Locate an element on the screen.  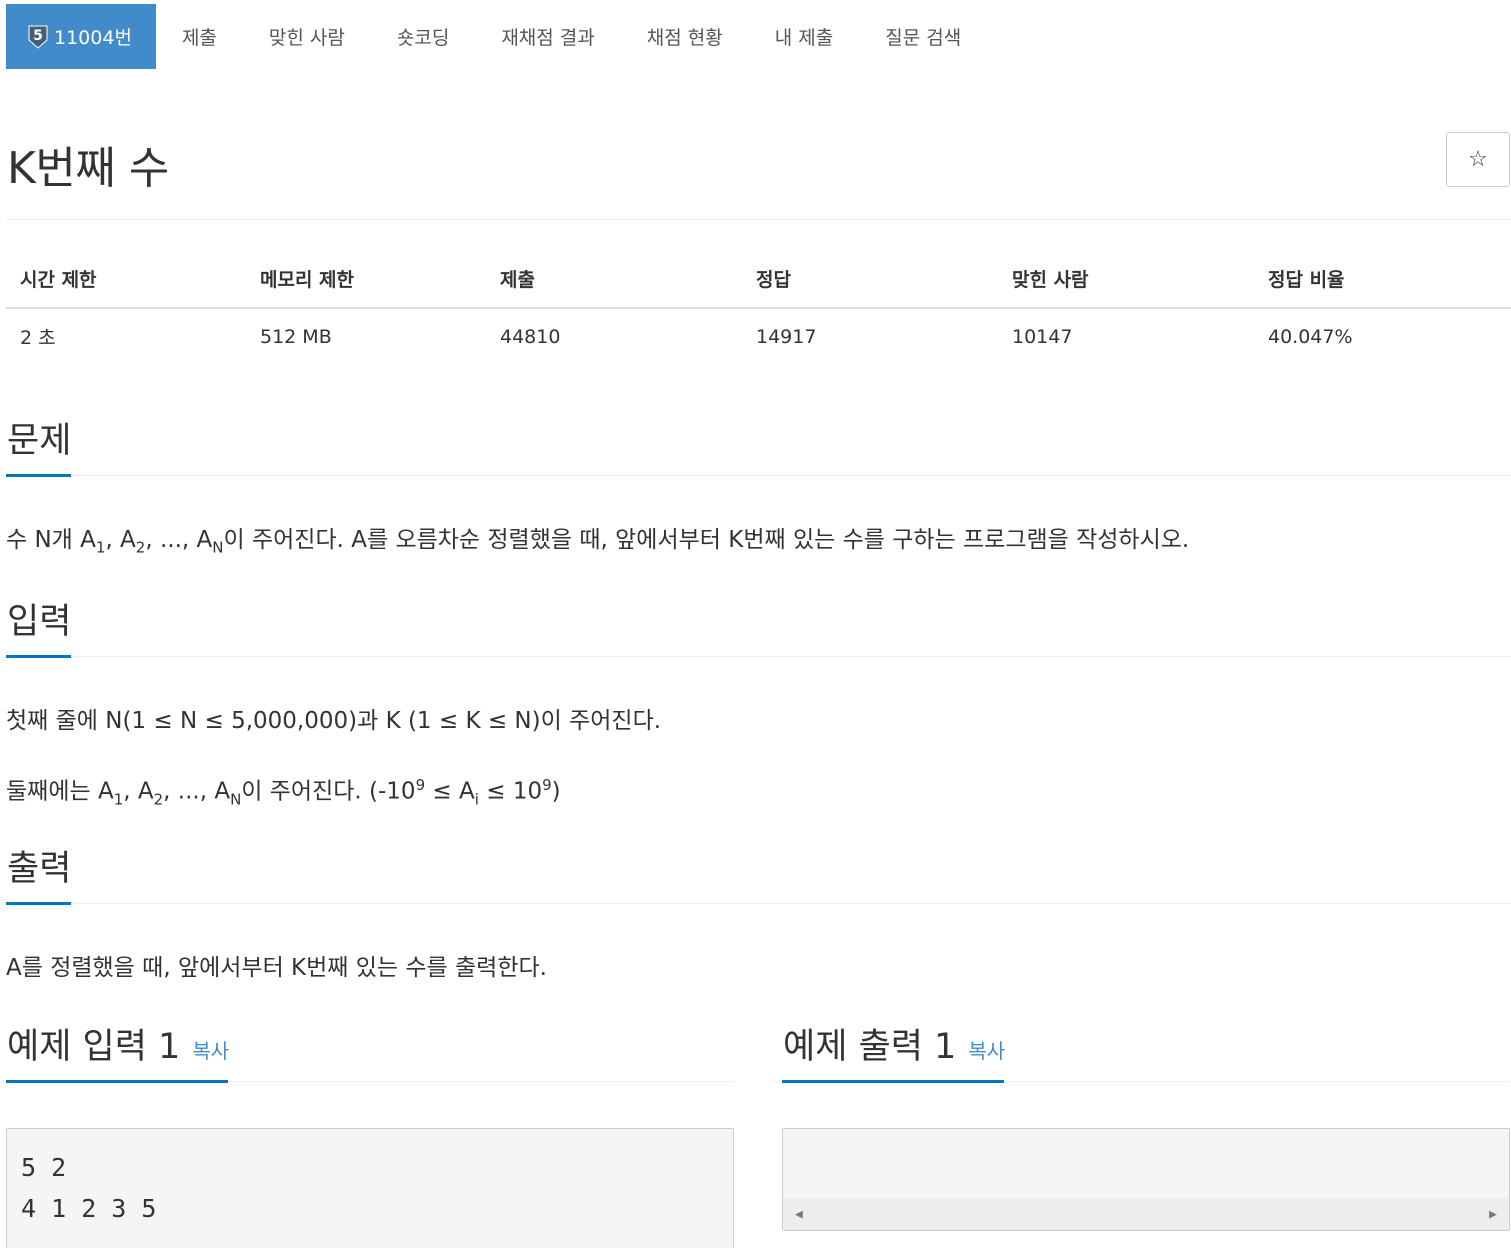
info-header-row: 시간 제한 메모리 제한 제출 정답 맞힌 사람 정답 비율 is located at coordinates (758, 279).